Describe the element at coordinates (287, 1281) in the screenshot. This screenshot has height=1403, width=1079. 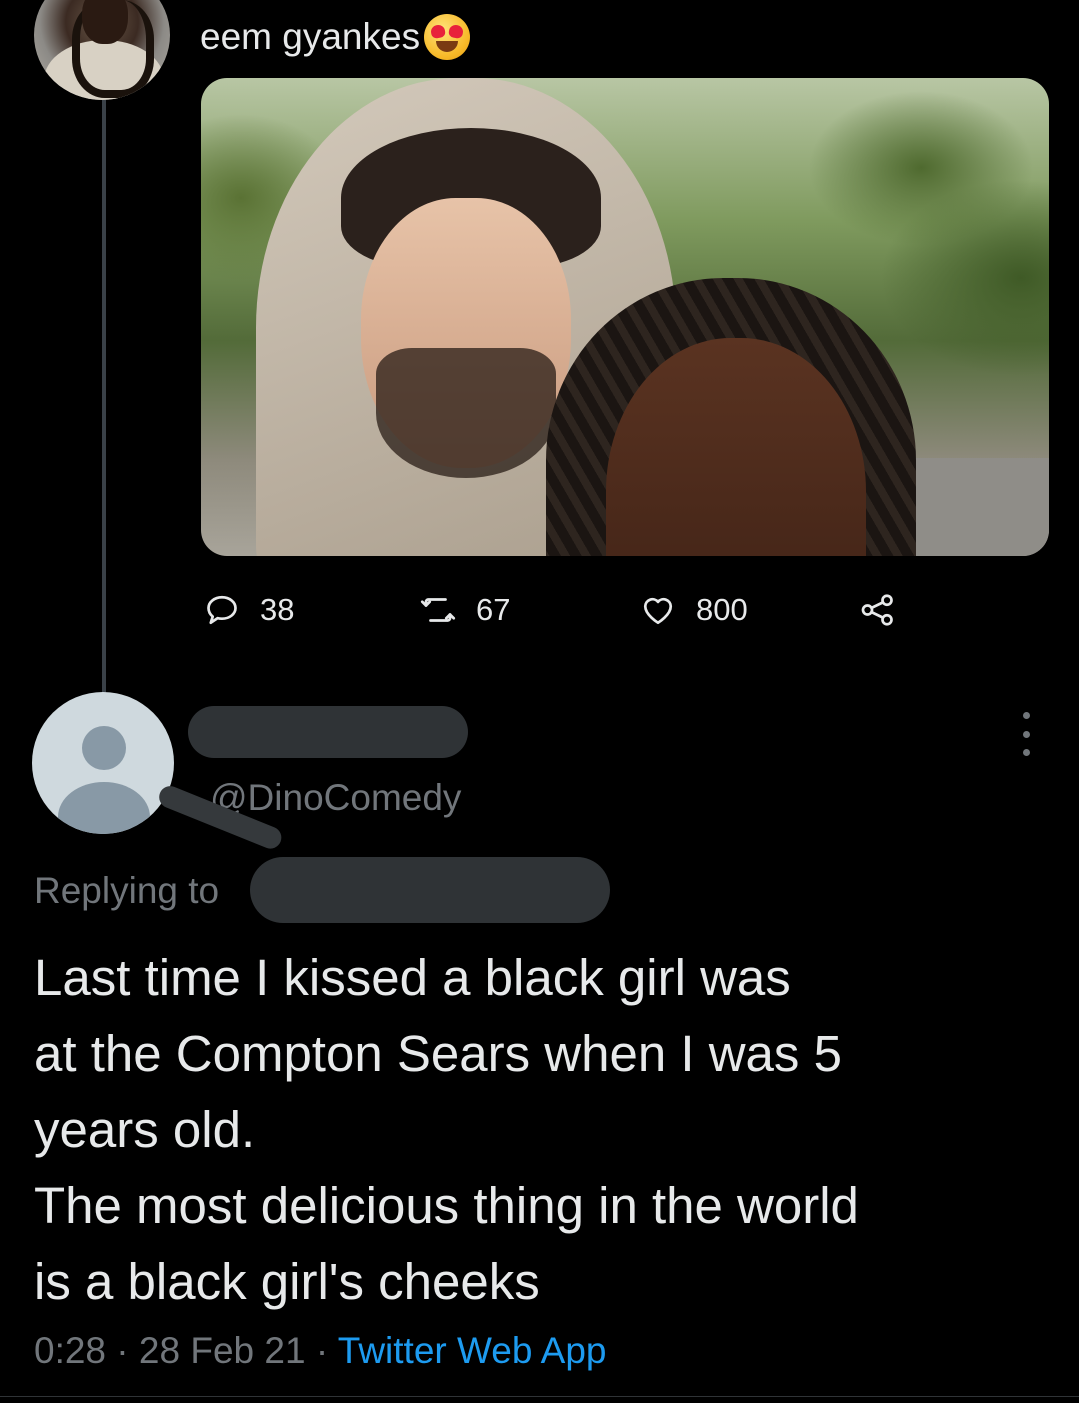
I see `reply-body-line: is a black girl's cheeks` at that location.